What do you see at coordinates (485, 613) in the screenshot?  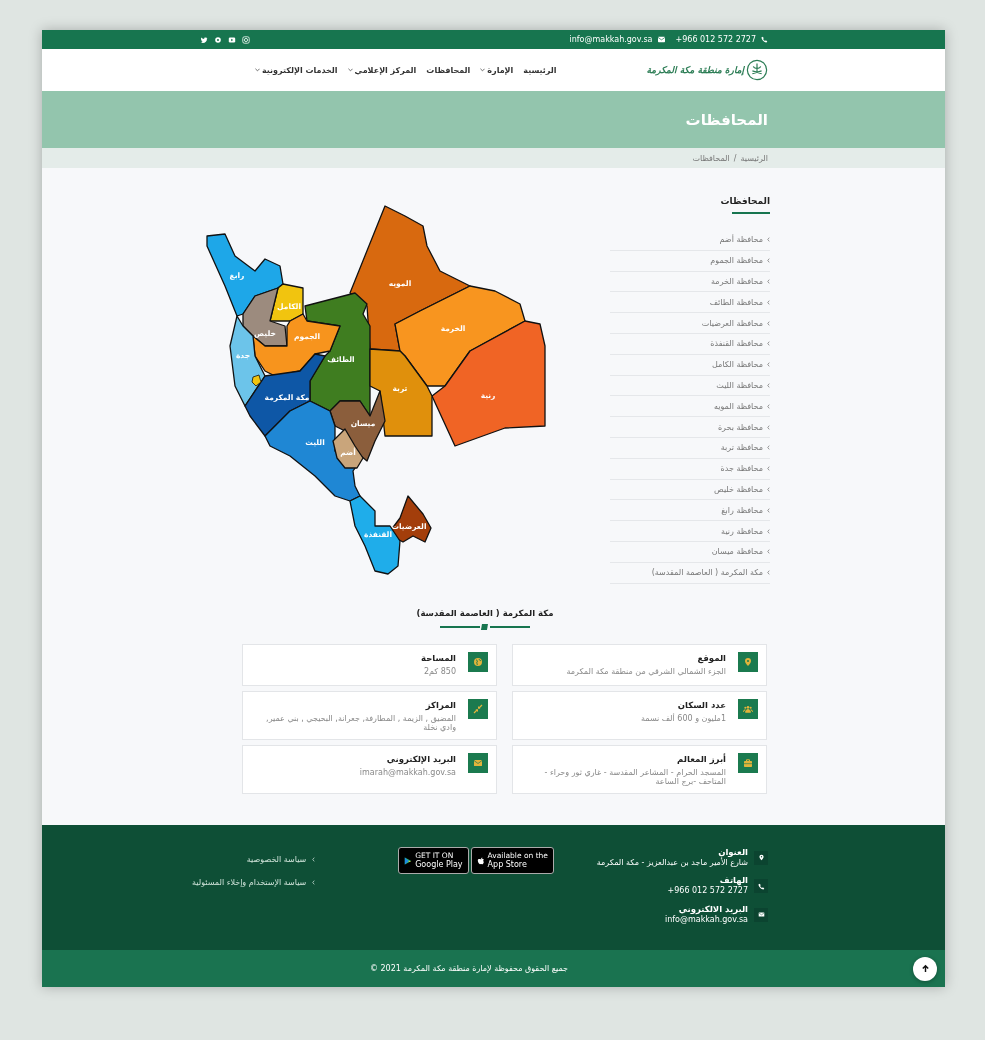 I see `section-title: مكة المكرمة ( العاصمة المقدسة)` at bounding box center [485, 613].